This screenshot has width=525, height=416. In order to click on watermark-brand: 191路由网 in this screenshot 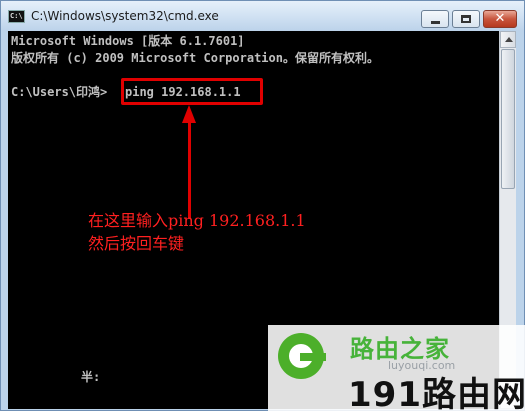, I will do `click(436, 395)`.